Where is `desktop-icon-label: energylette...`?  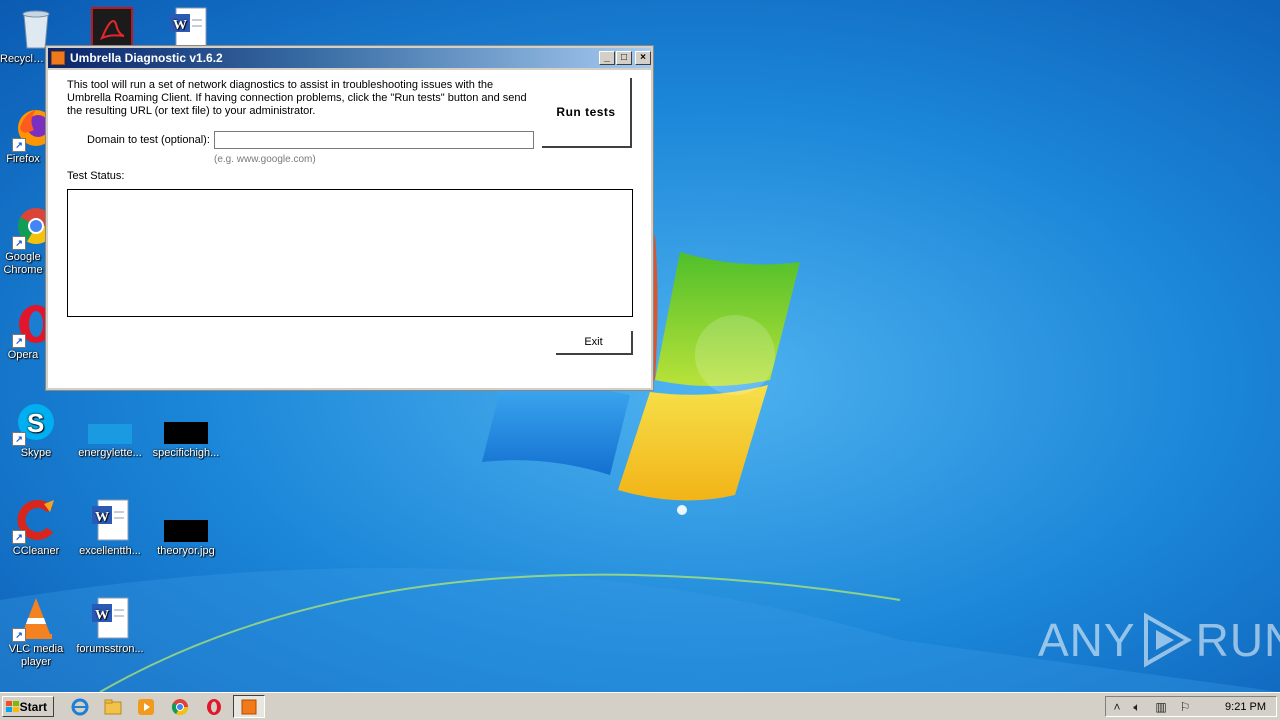 desktop-icon-label: energylette... is located at coordinates (110, 453).